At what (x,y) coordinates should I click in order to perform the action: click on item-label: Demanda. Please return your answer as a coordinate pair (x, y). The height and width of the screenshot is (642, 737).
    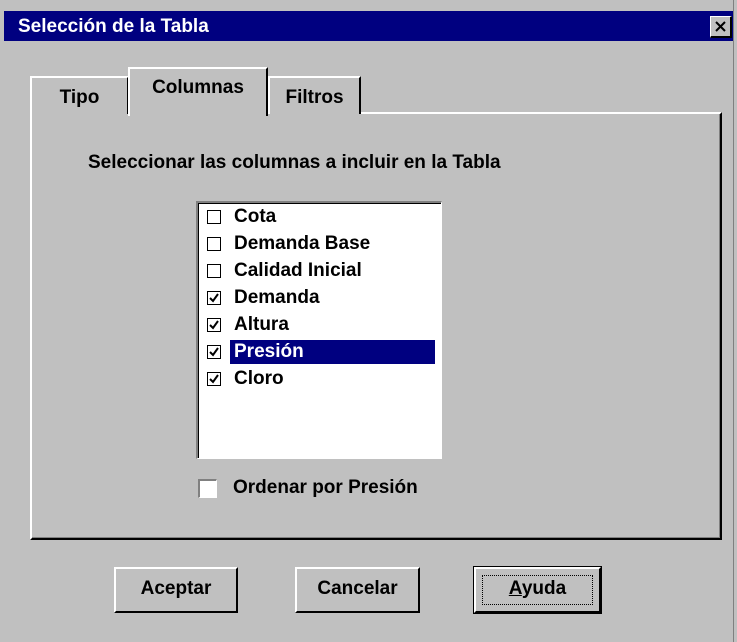
    Looking at the image, I should click on (277, 297).